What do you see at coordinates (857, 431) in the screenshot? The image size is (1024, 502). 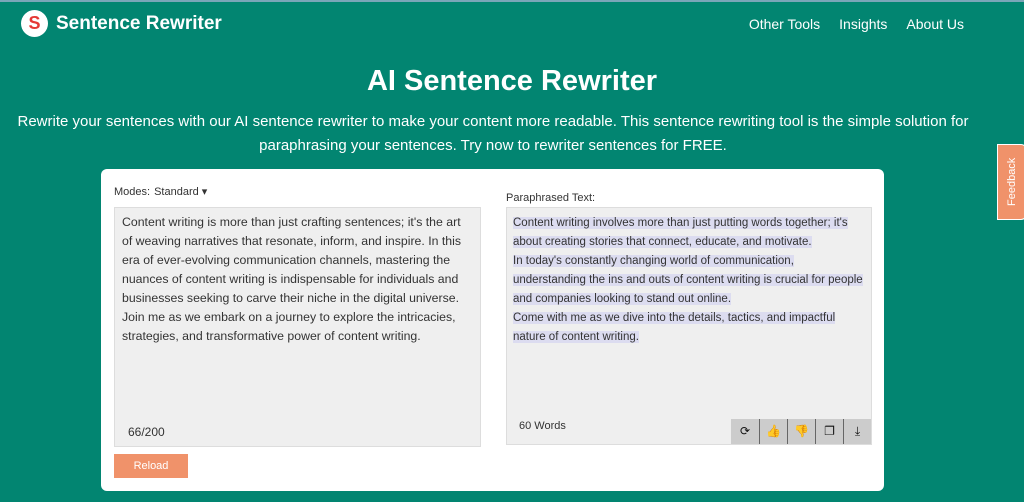 I see `download-icon: ⤓` at bounding box center [857, 431].